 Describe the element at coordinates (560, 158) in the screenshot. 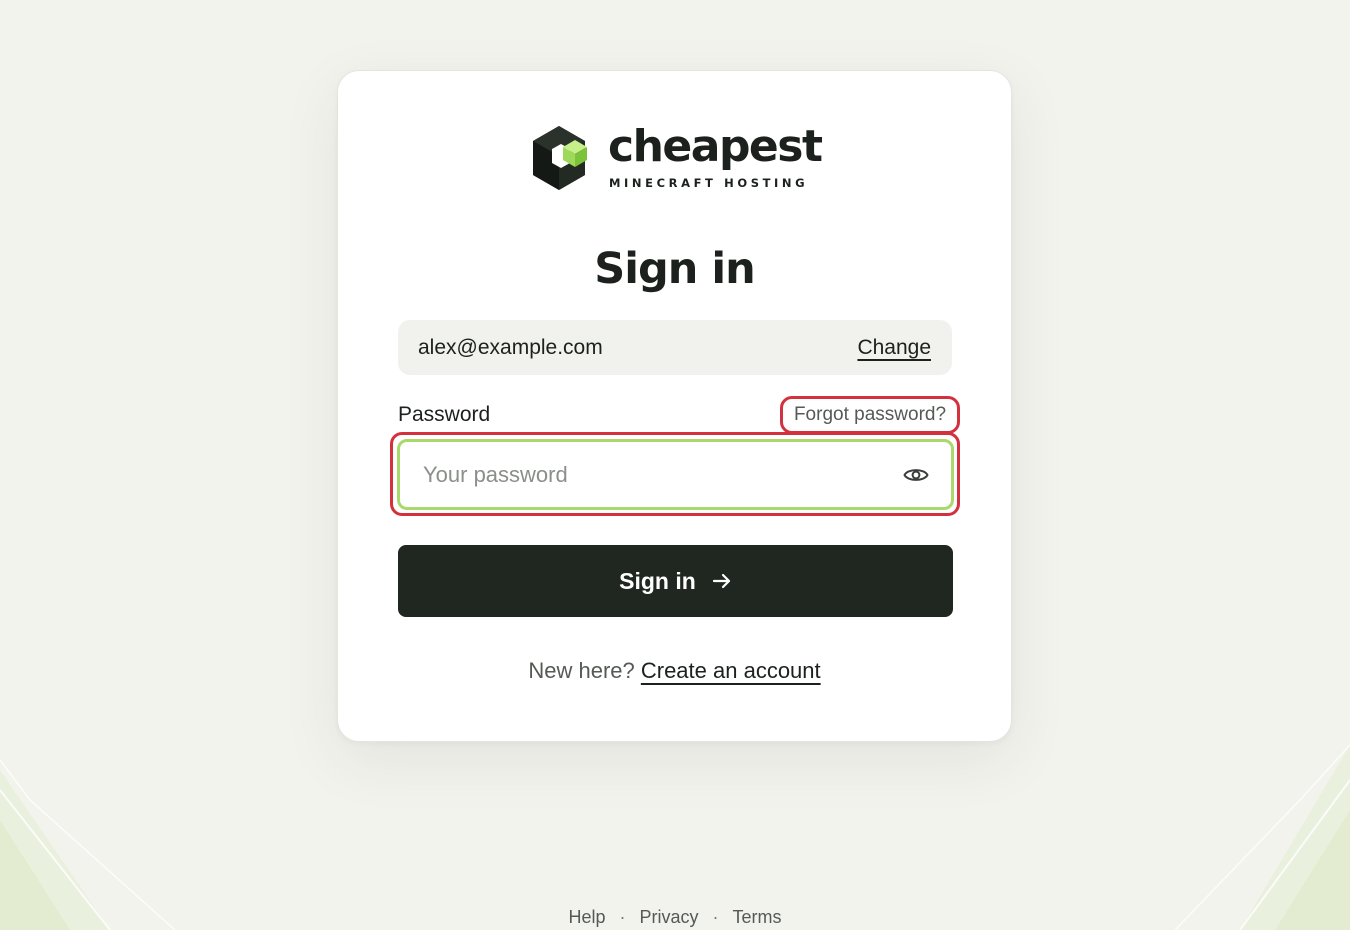

I see `cube-logo-icon` at that location.